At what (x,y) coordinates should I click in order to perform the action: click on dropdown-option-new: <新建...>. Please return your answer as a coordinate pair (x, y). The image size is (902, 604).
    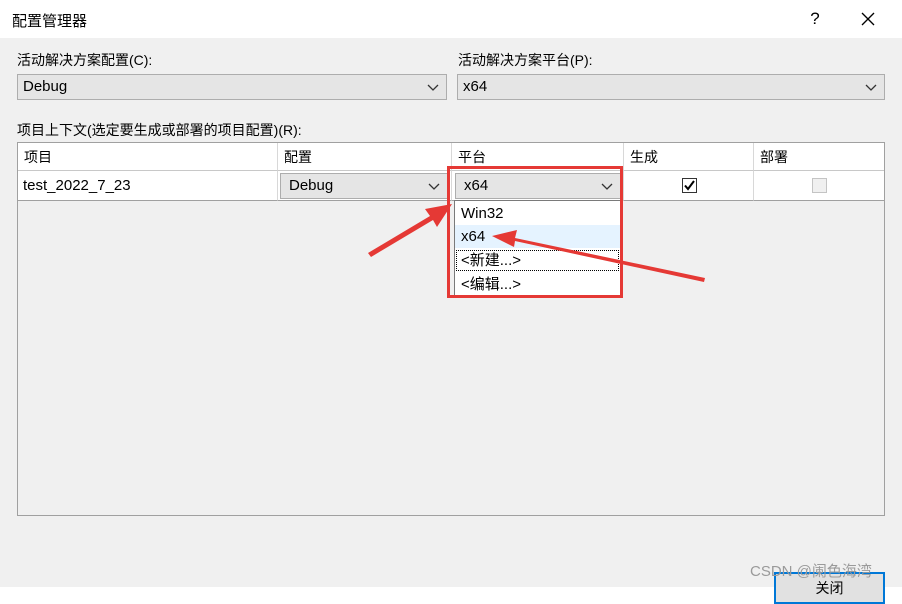
    Looking at the image, I should click on (537, 260).